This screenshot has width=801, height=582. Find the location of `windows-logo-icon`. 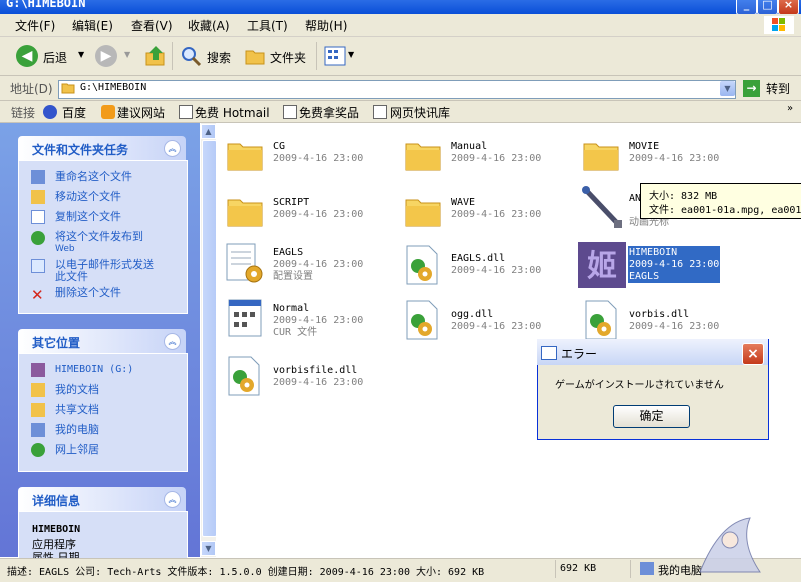

windows-logo-icon is located at coordinates (779, 25).